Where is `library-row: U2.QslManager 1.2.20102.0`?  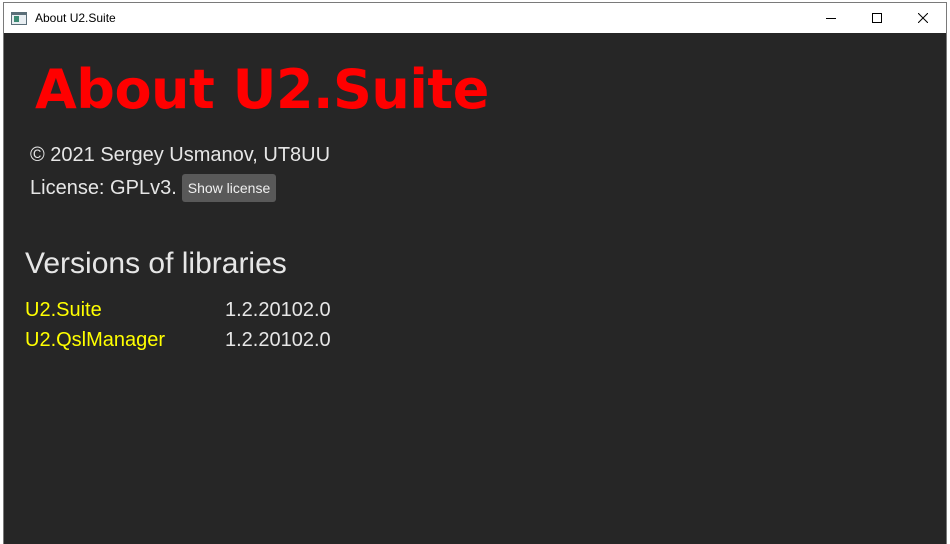
library-row: U2.QslManager 1.2.20102.0 is located at coordinates (178, 340).